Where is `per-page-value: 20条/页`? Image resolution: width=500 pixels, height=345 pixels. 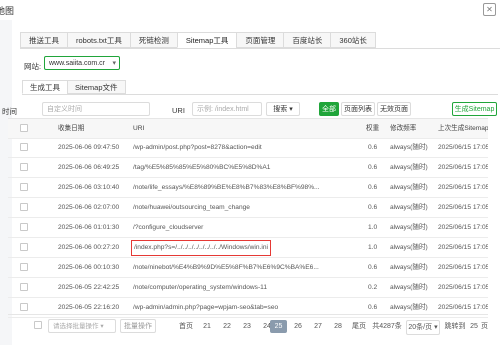
per-page-value: 20条/页 is located at coordinates (420, 327).